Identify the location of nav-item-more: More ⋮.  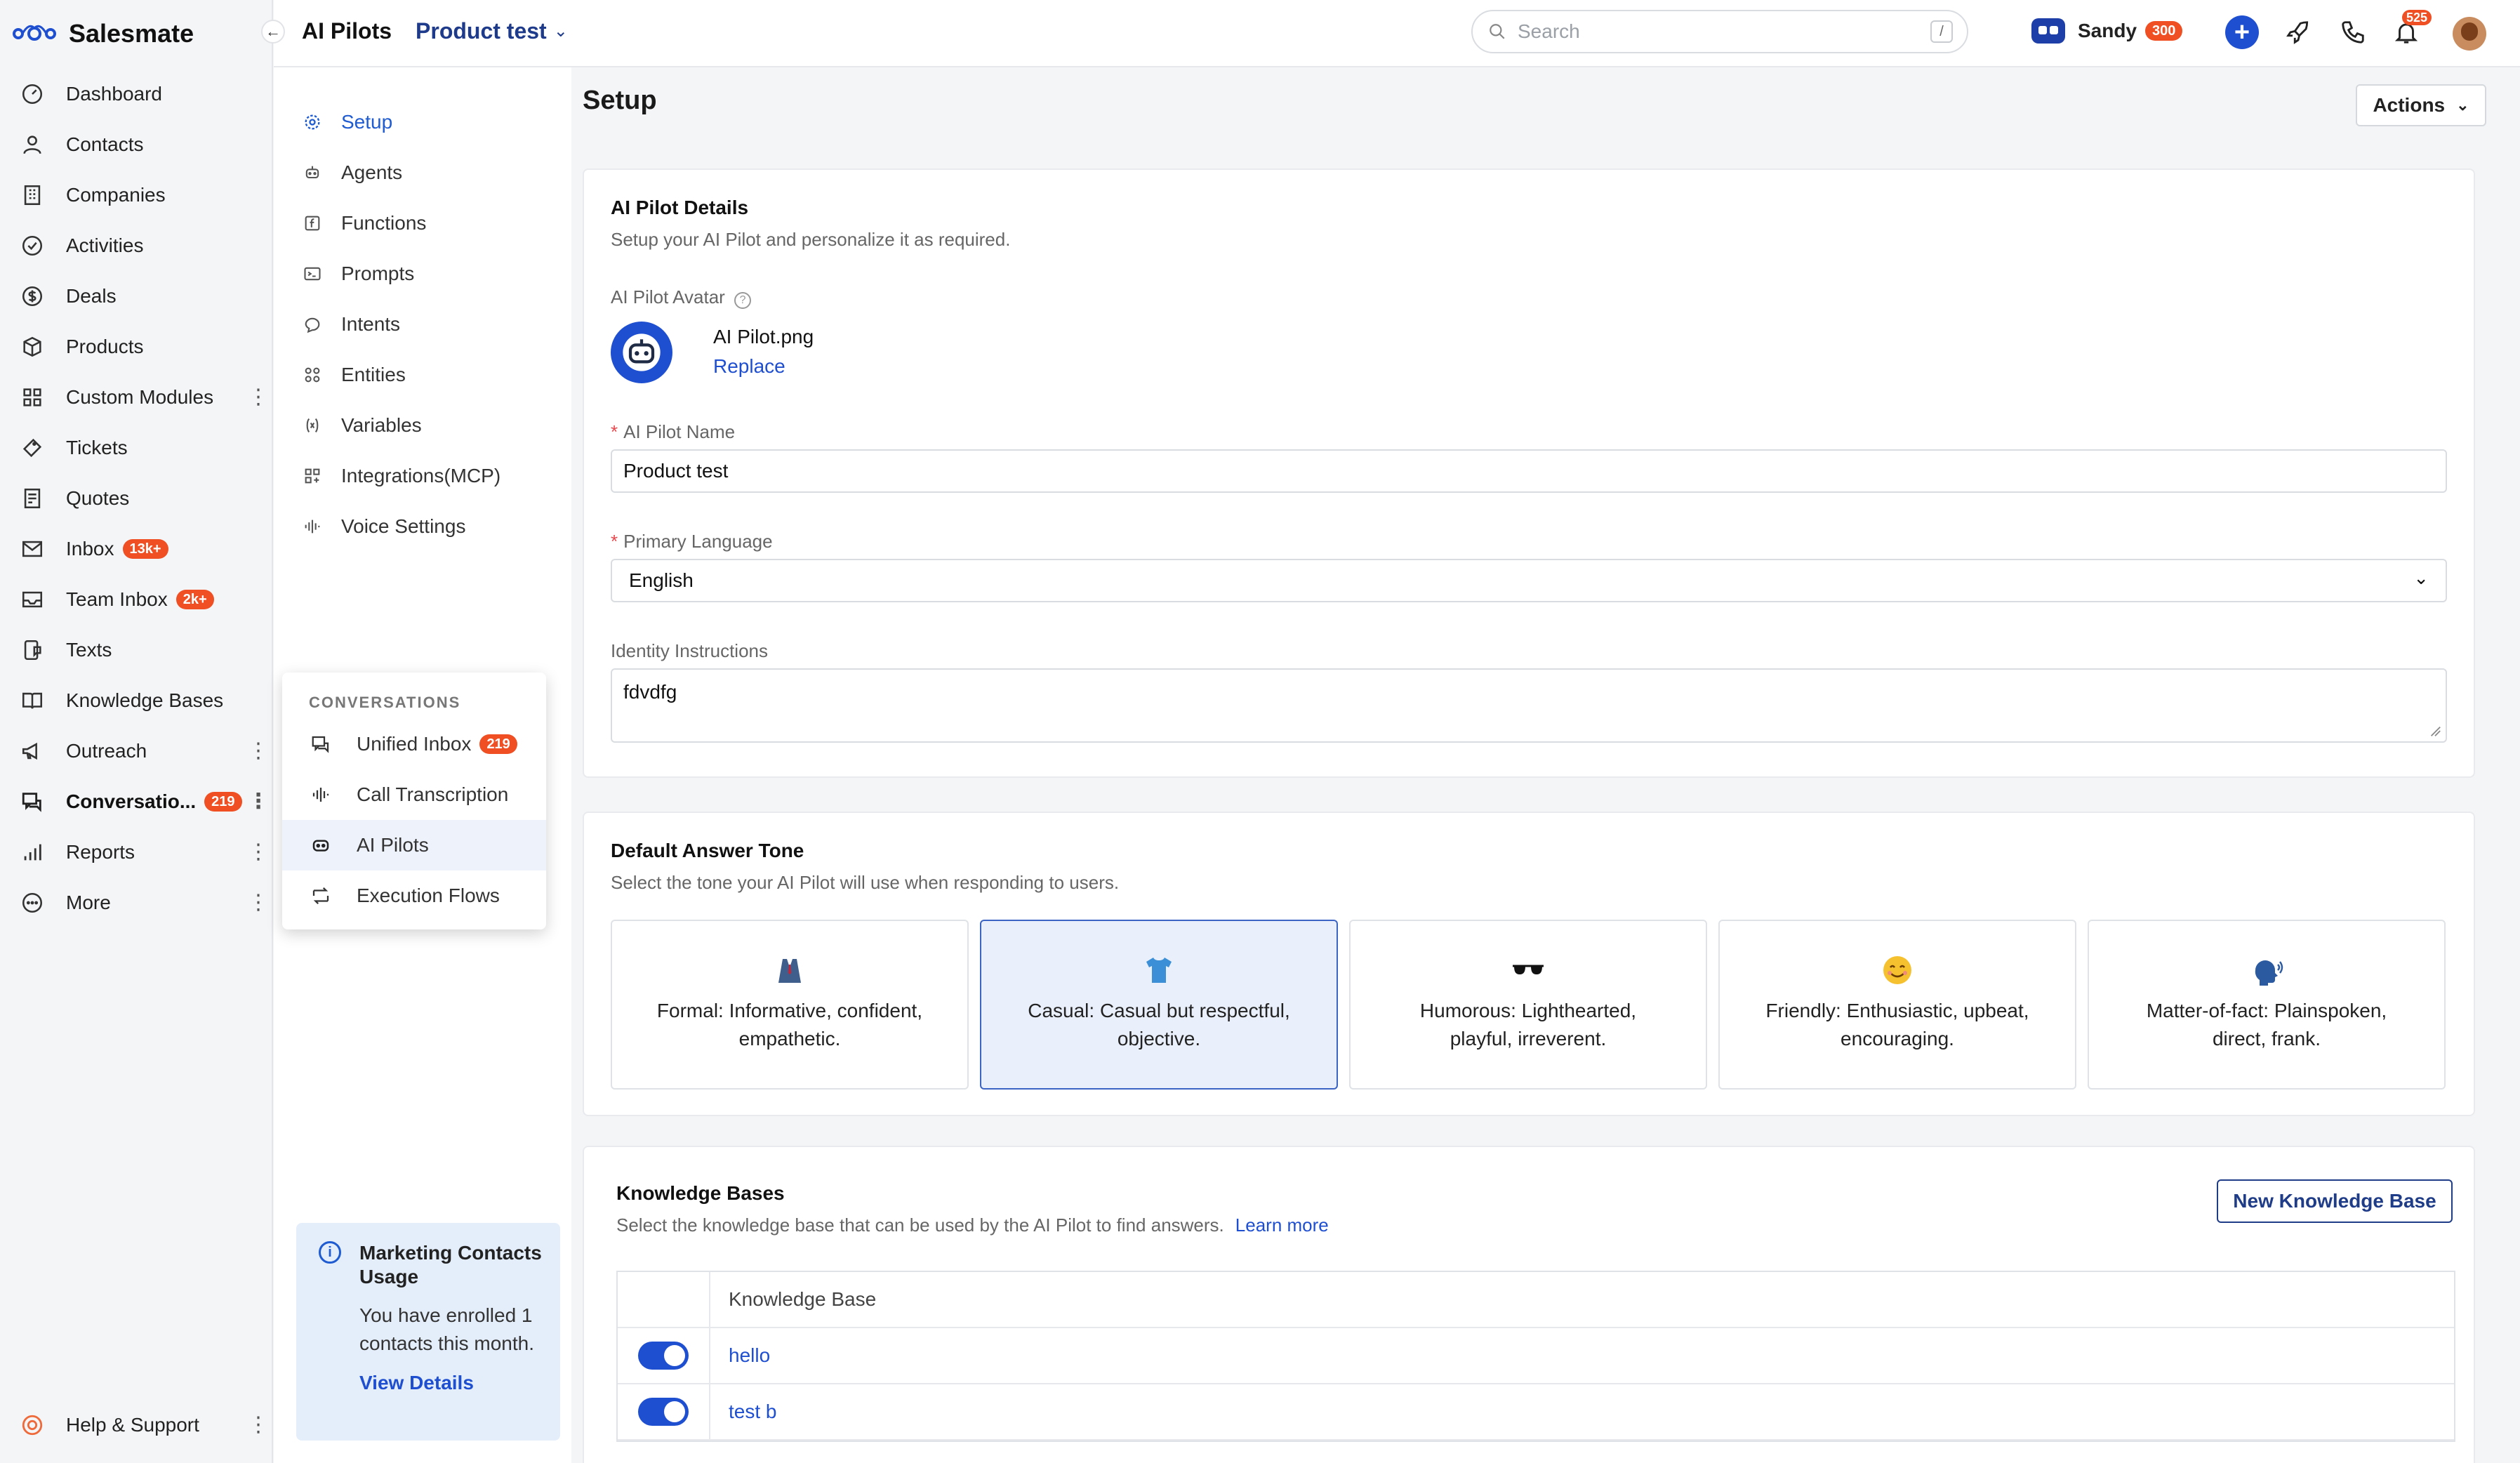
(136, 903).